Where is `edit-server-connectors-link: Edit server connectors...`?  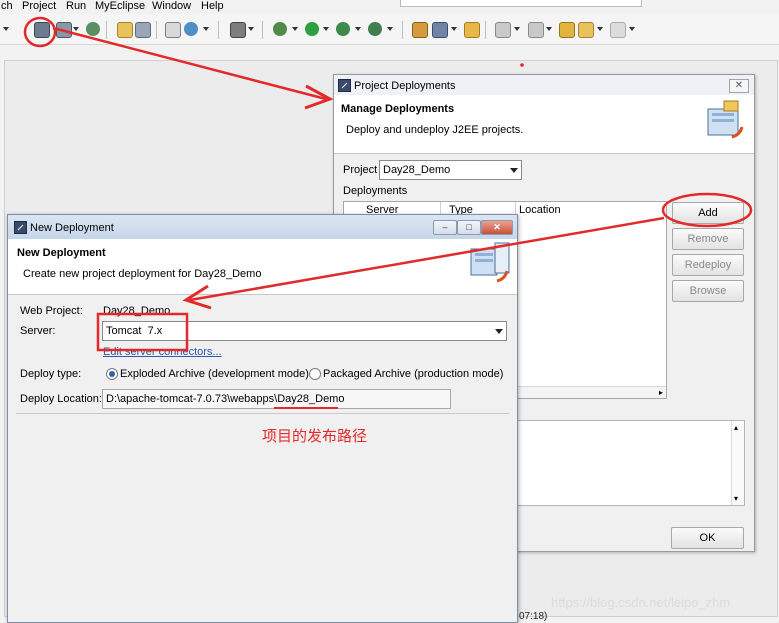
edit-server-connectors-link: Edit server connectors... is located at coordinates (162, 352).